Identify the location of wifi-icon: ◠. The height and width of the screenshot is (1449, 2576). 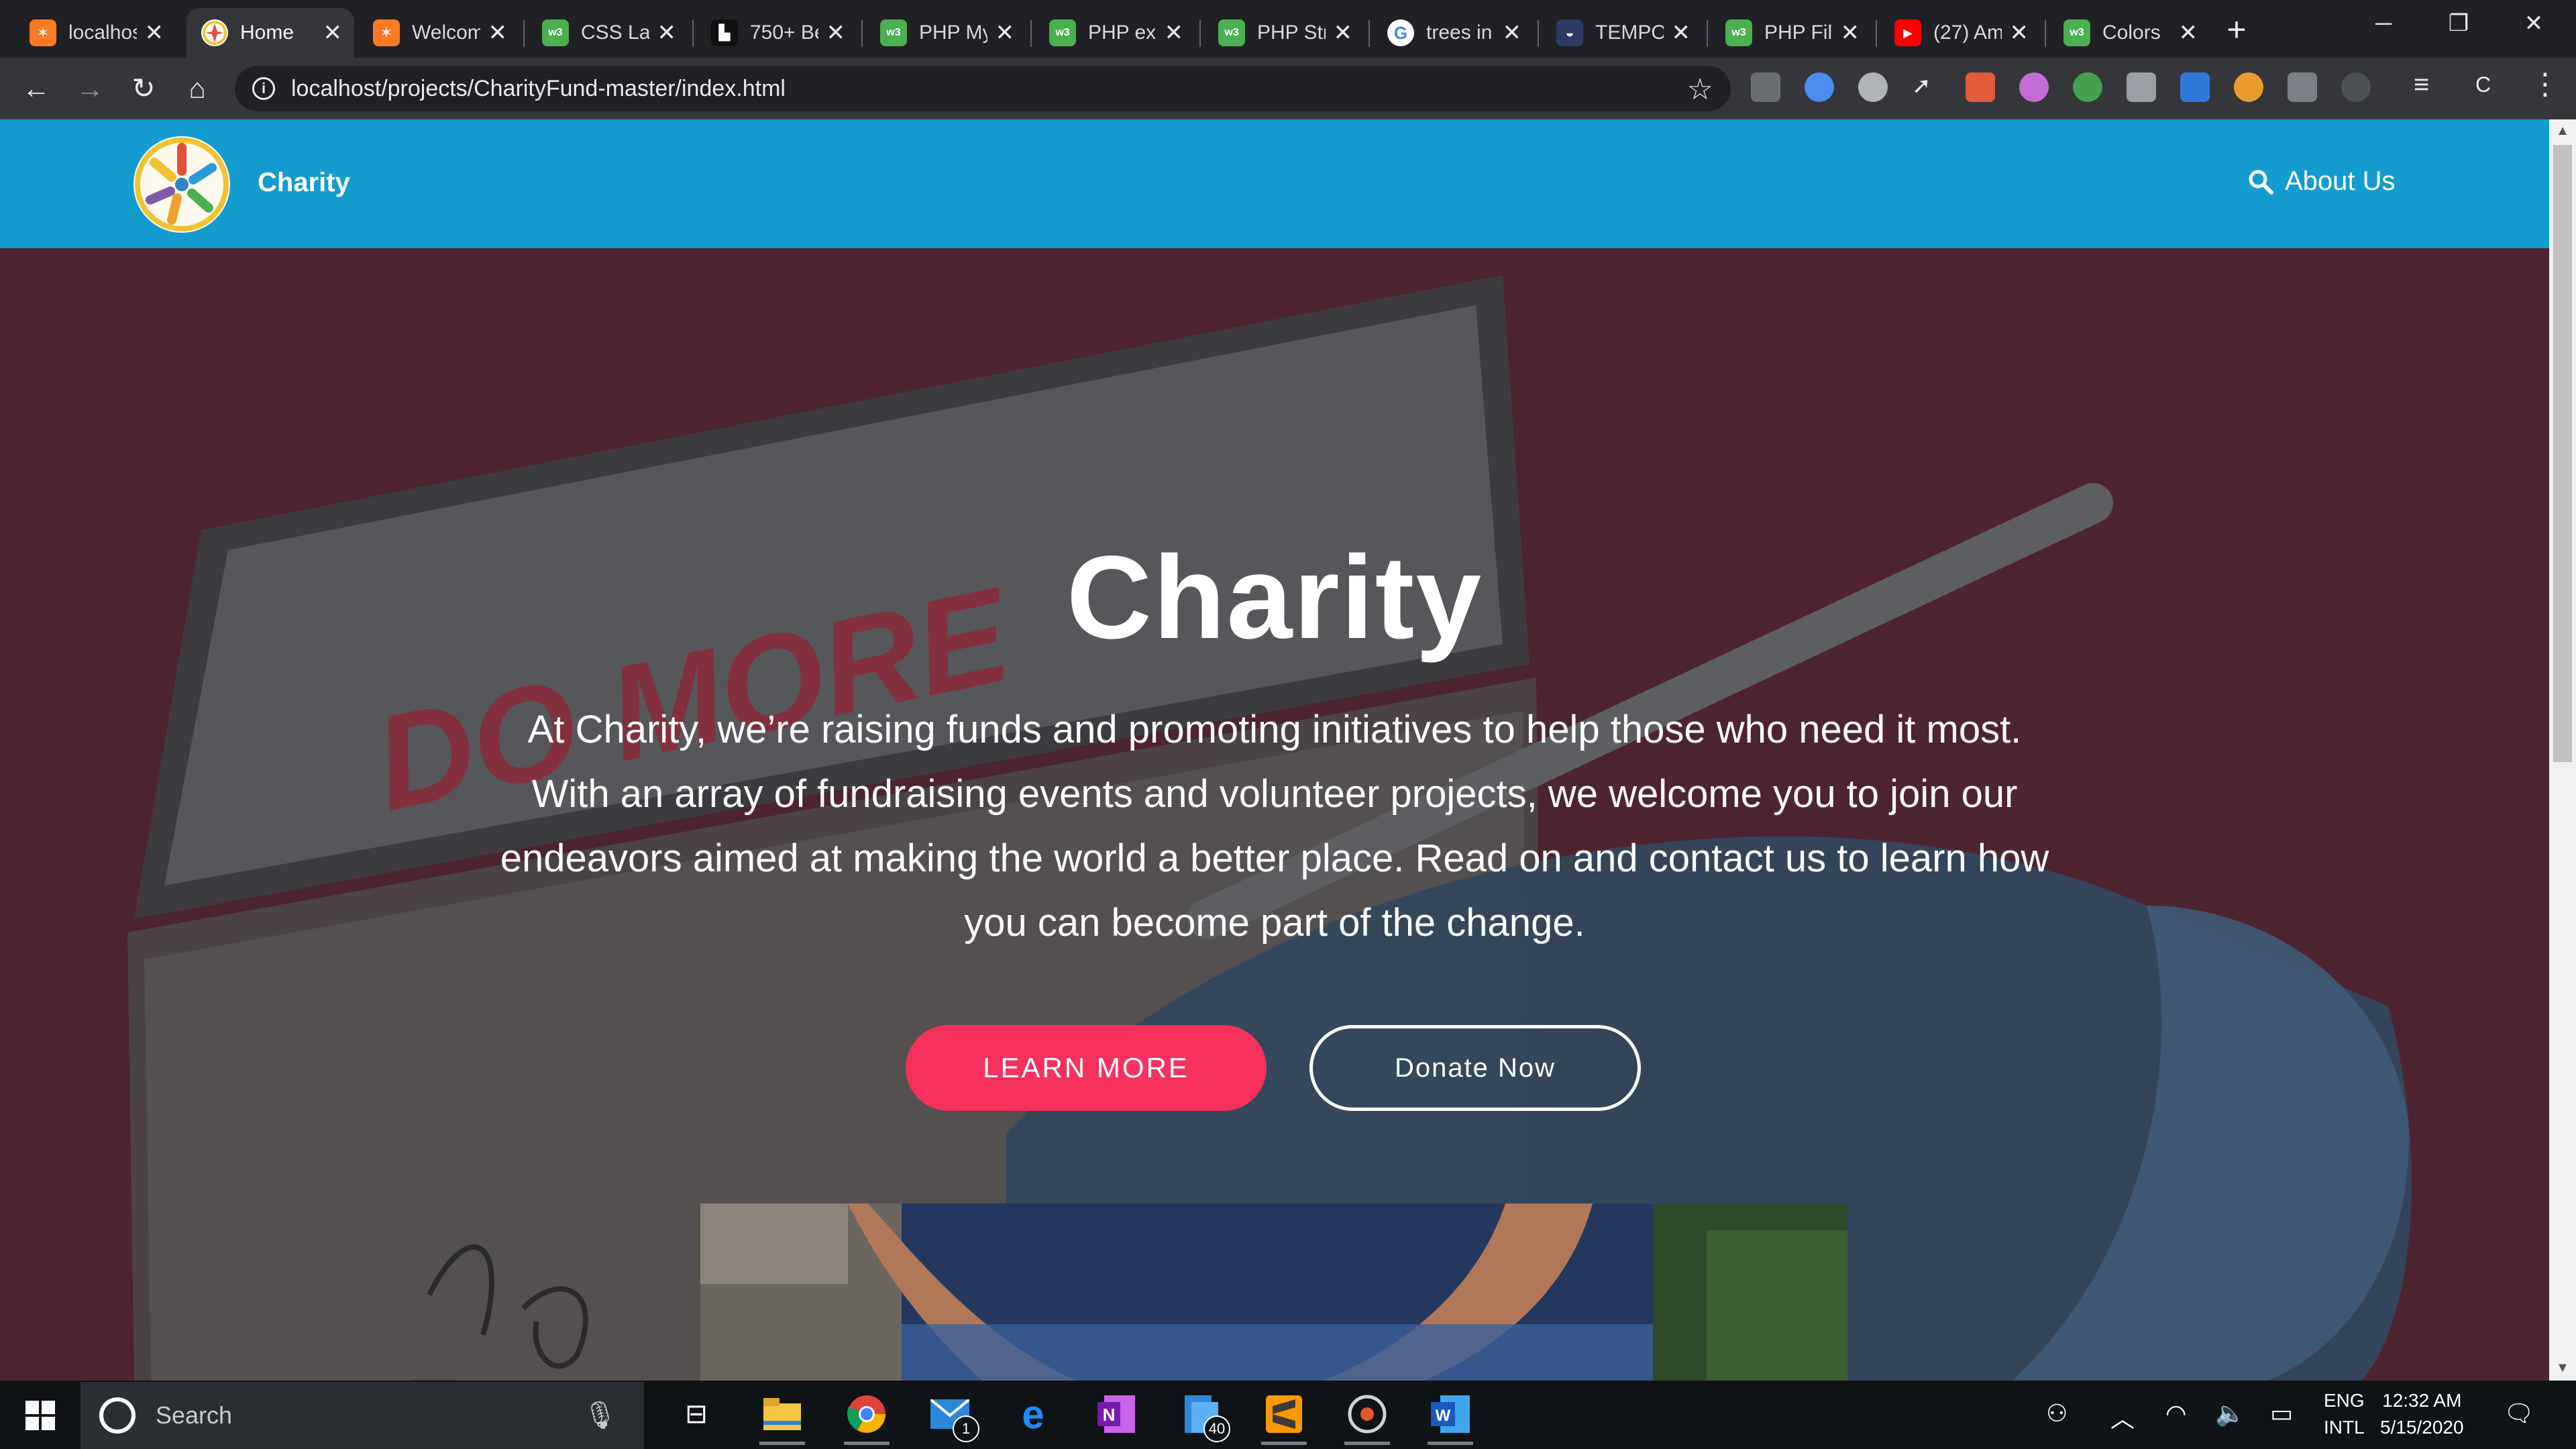
(2175, 1413).